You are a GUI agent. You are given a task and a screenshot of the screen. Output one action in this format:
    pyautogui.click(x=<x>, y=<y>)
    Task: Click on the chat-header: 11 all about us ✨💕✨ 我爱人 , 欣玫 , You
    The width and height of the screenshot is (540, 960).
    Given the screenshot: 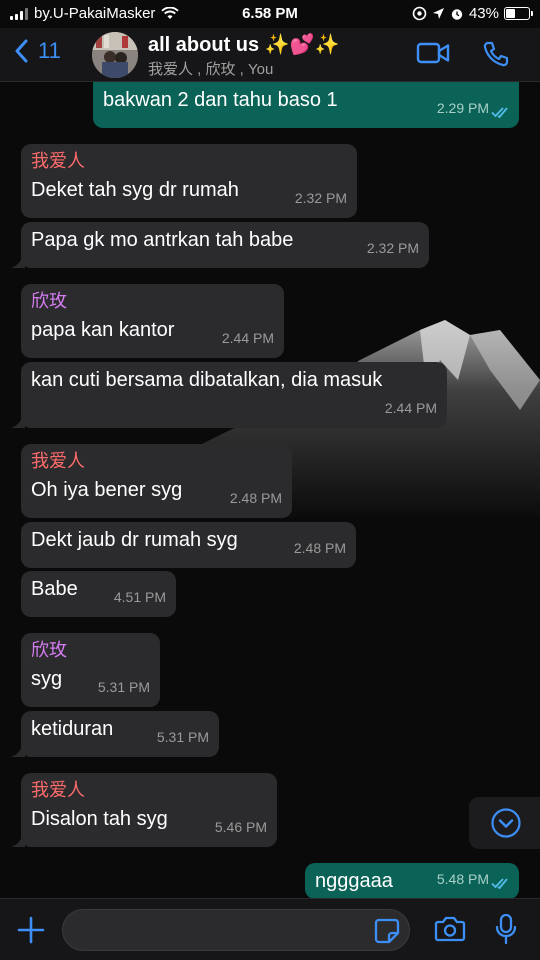 What is the action you would take?
    pyautogui.click(x=270, y=55)
    